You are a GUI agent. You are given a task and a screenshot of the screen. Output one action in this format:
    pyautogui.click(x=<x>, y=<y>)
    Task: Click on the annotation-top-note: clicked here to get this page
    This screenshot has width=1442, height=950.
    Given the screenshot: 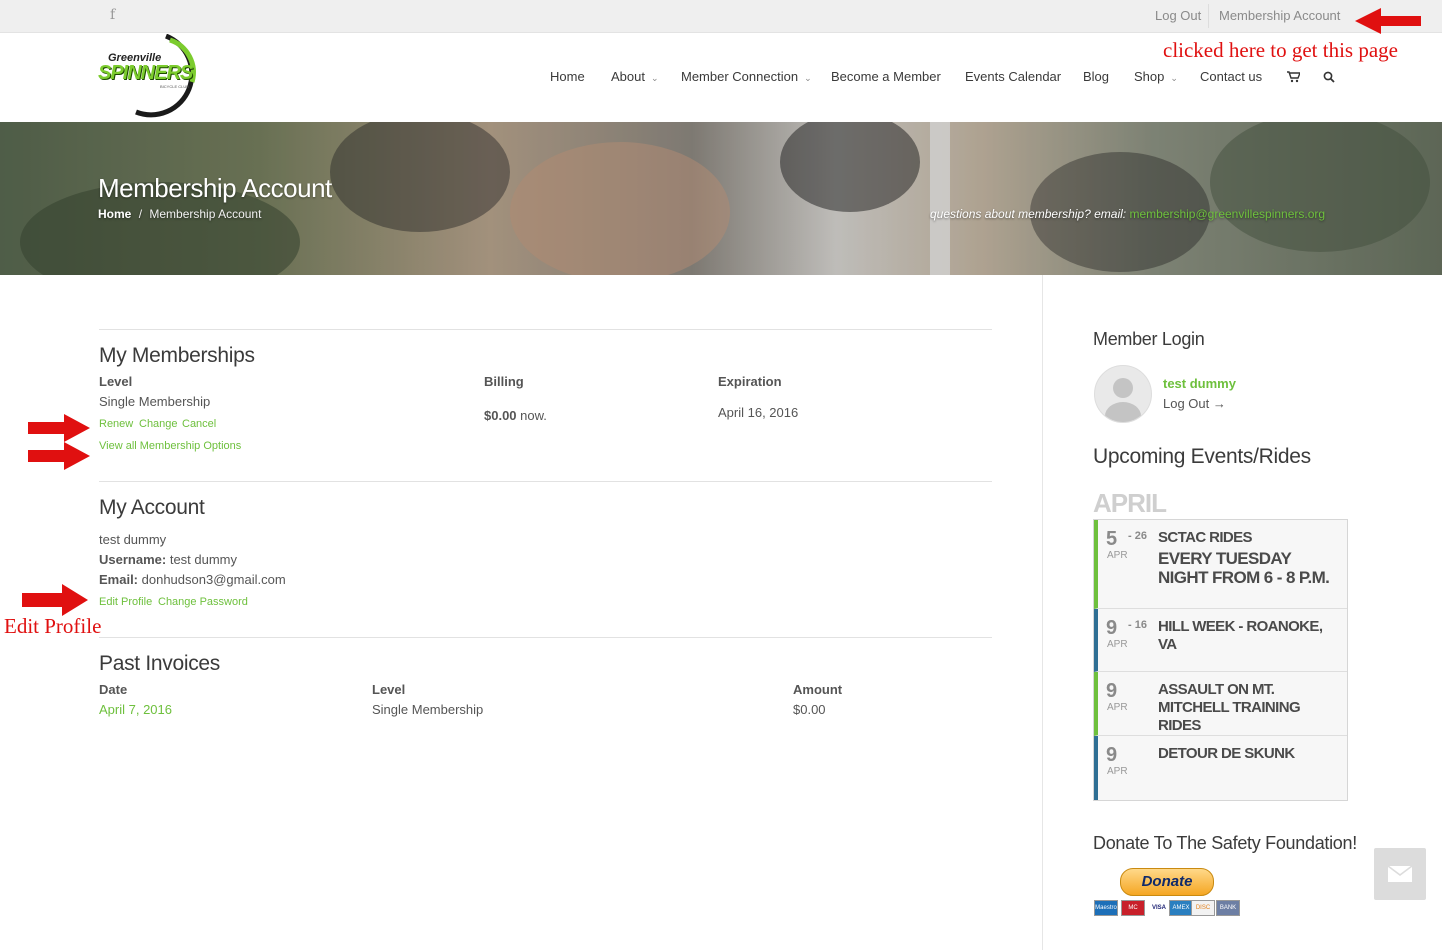 What is the action you would take?
    pyautogui.click(x=1280, y=50)
    